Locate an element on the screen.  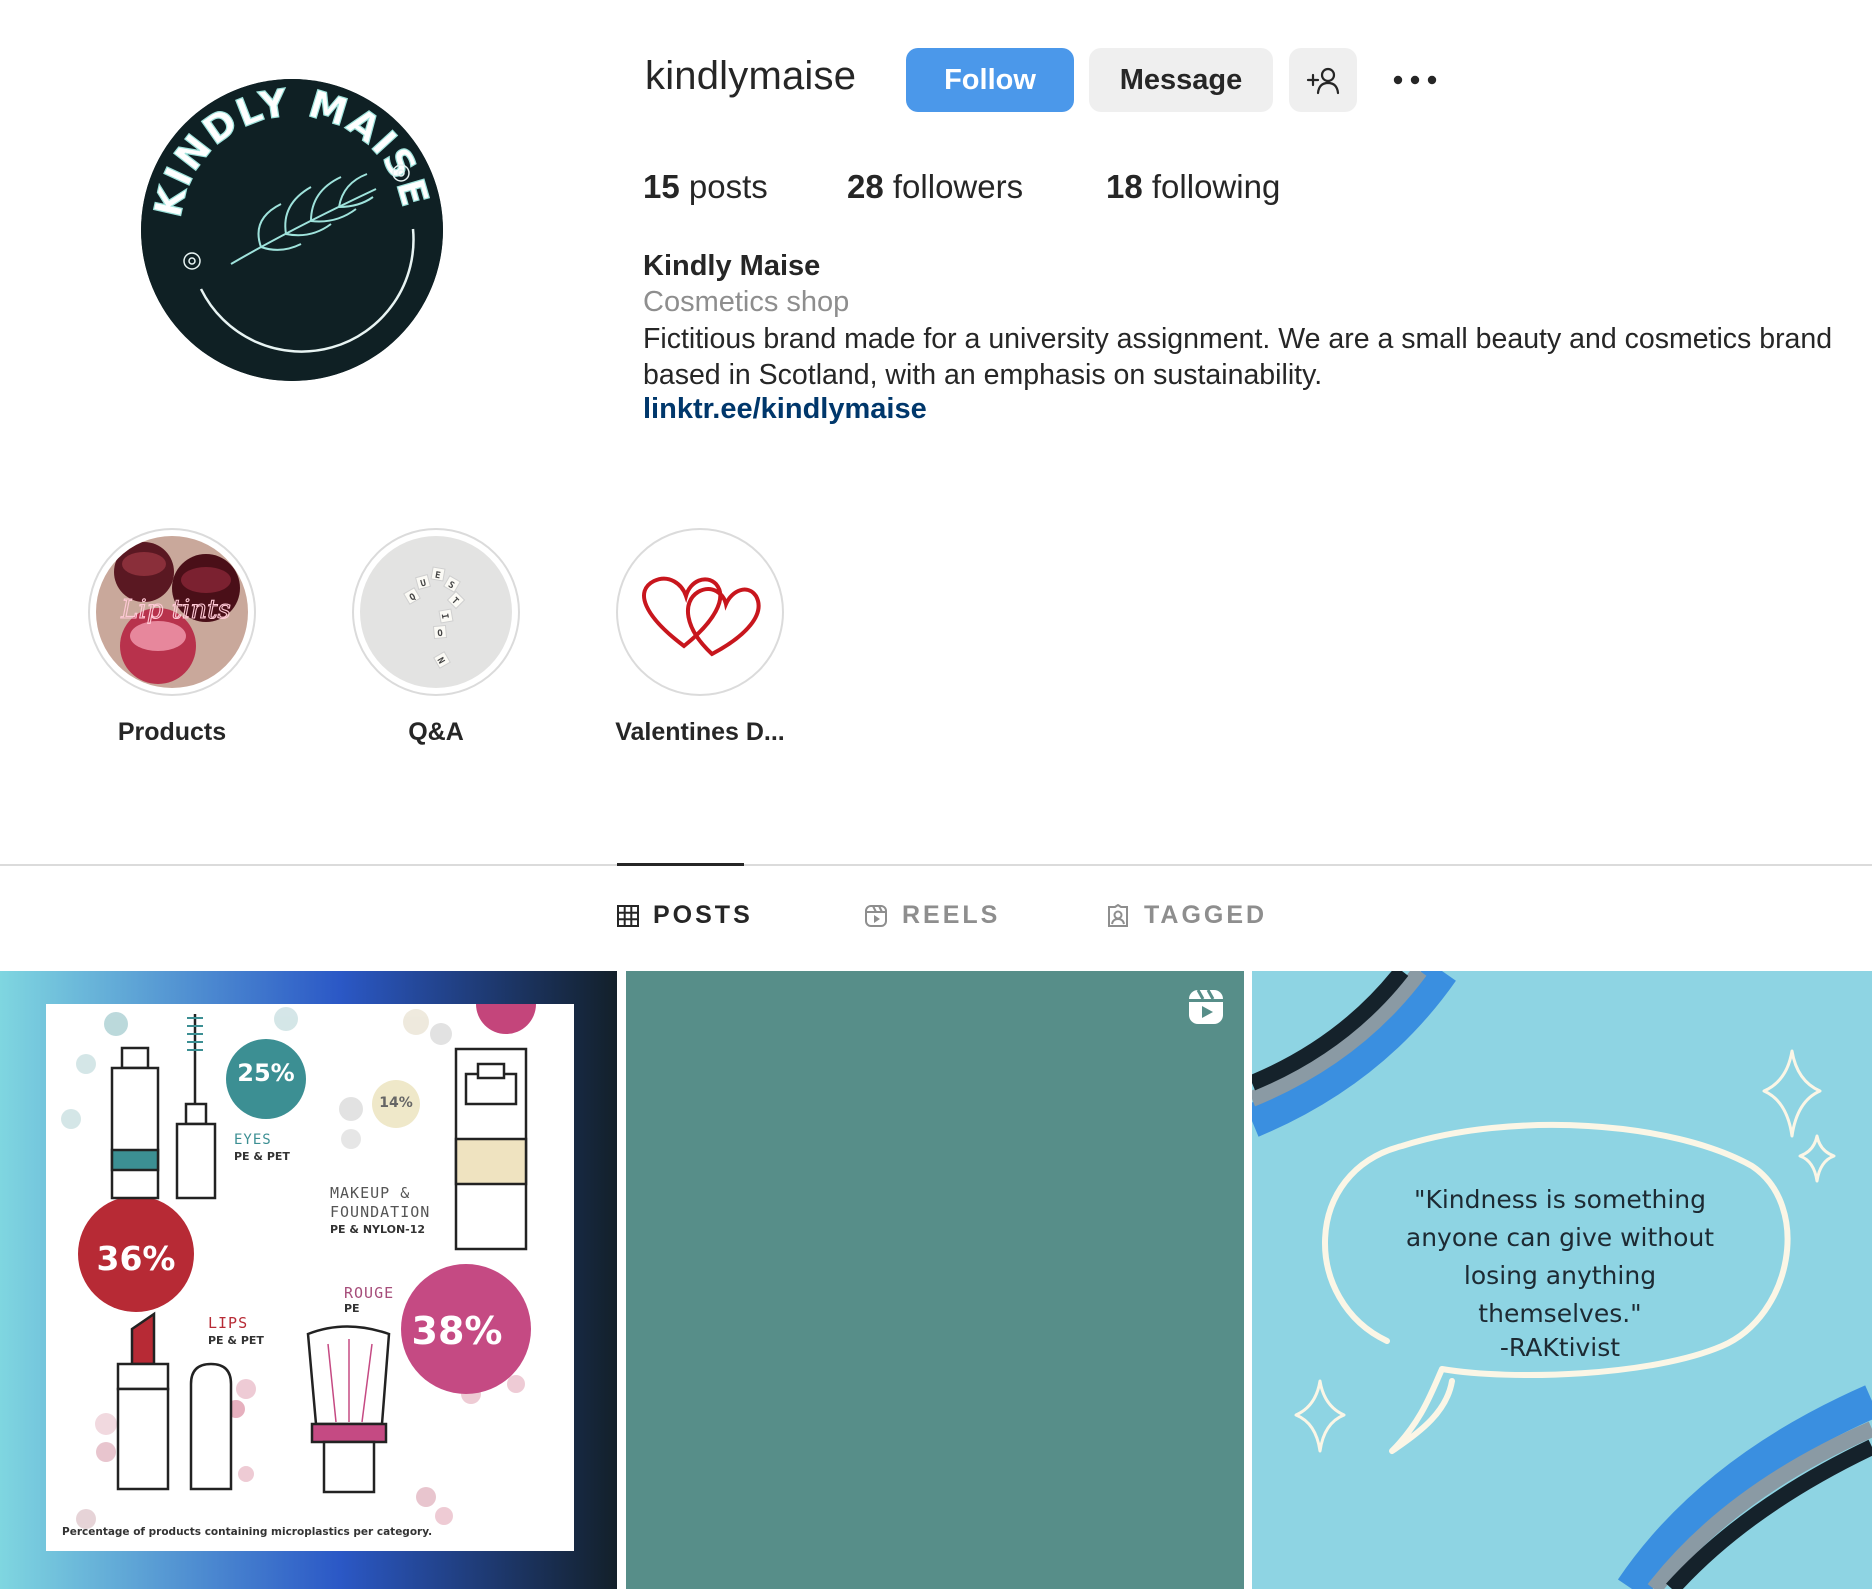
highlight-cover-image is located at coordinates (700, 612).